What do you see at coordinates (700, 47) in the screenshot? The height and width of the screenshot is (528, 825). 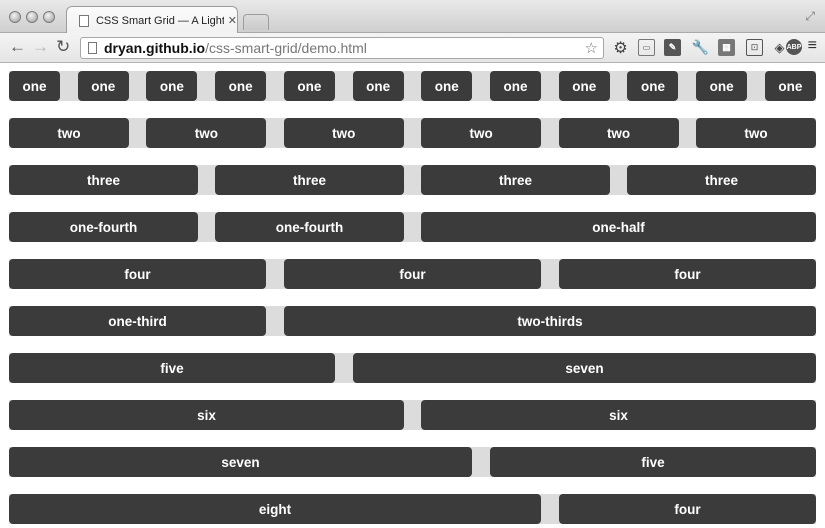 I see `wrench-icon: 🔧` at bounding box center [700, 47].